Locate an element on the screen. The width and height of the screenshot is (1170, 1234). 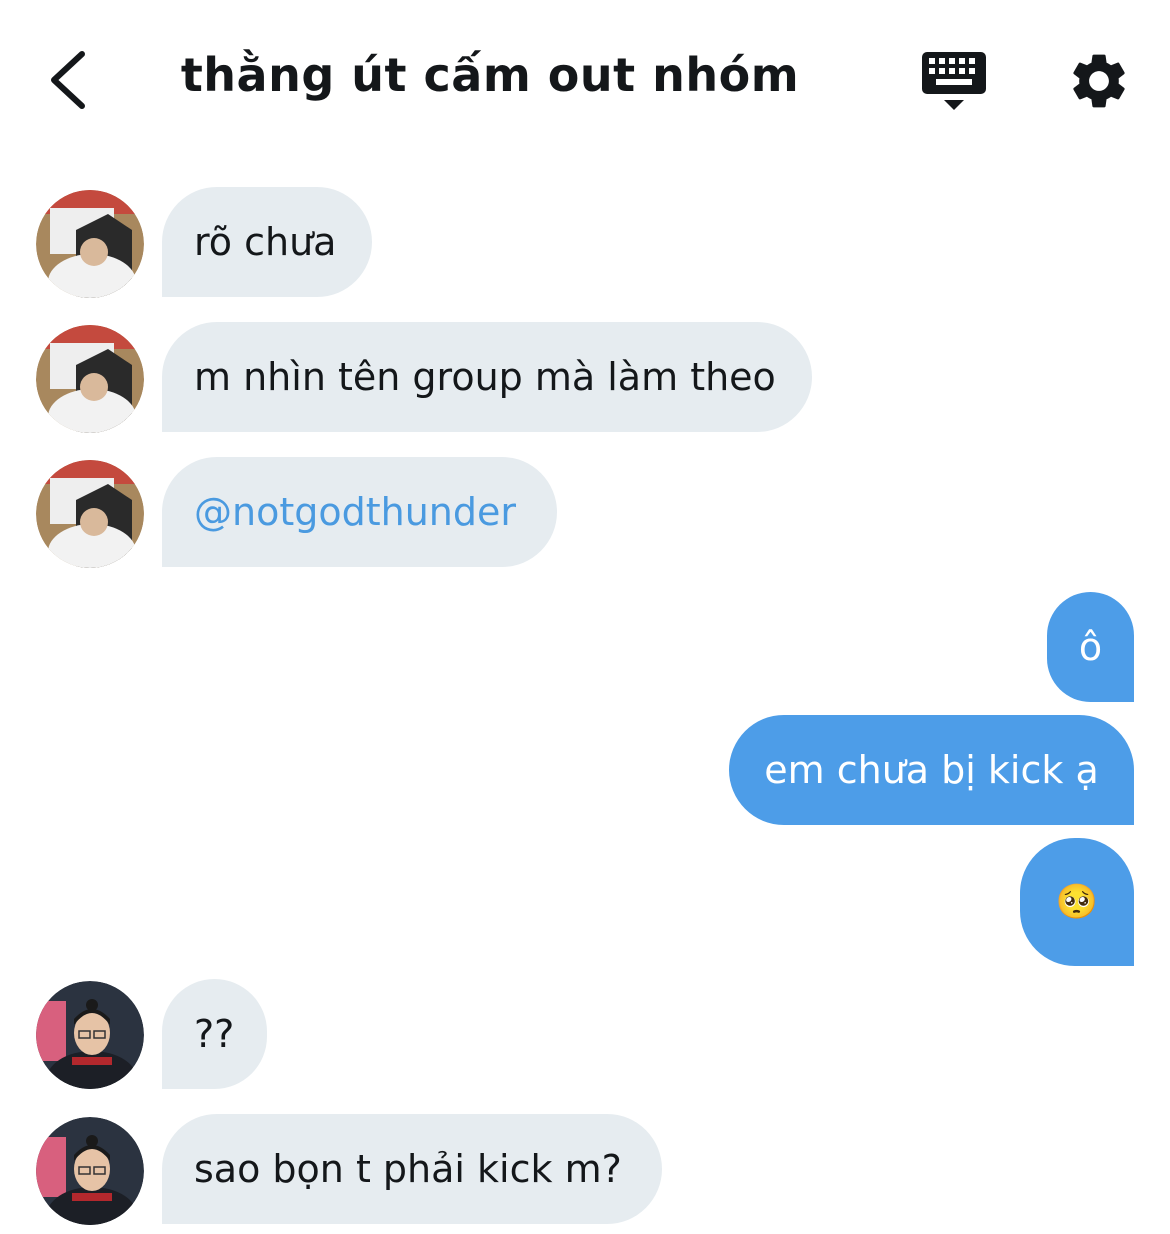
message-text: rõ chưa is located at coordinates (265, 242).